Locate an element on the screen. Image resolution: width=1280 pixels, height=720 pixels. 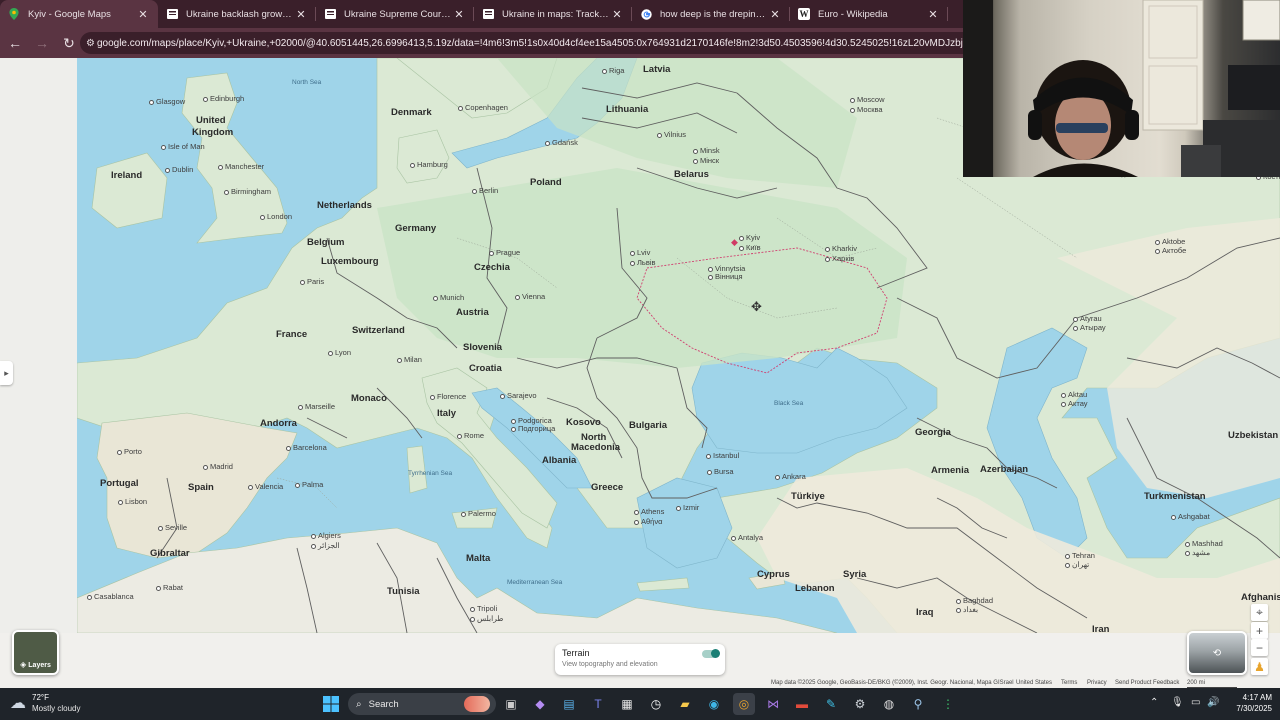
map-water-label: Mediterranean Sea is located at coordinates (534, 583).